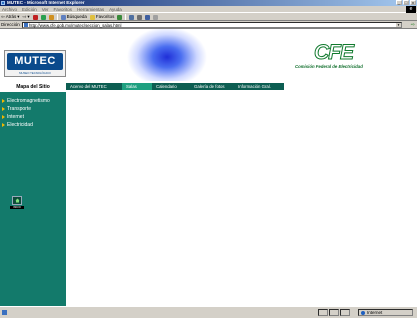 The image size is (417, 318). Describe the element at coordinates (9, 9) in the screenshot. I see `menu-archivo: Archivo` at that location.